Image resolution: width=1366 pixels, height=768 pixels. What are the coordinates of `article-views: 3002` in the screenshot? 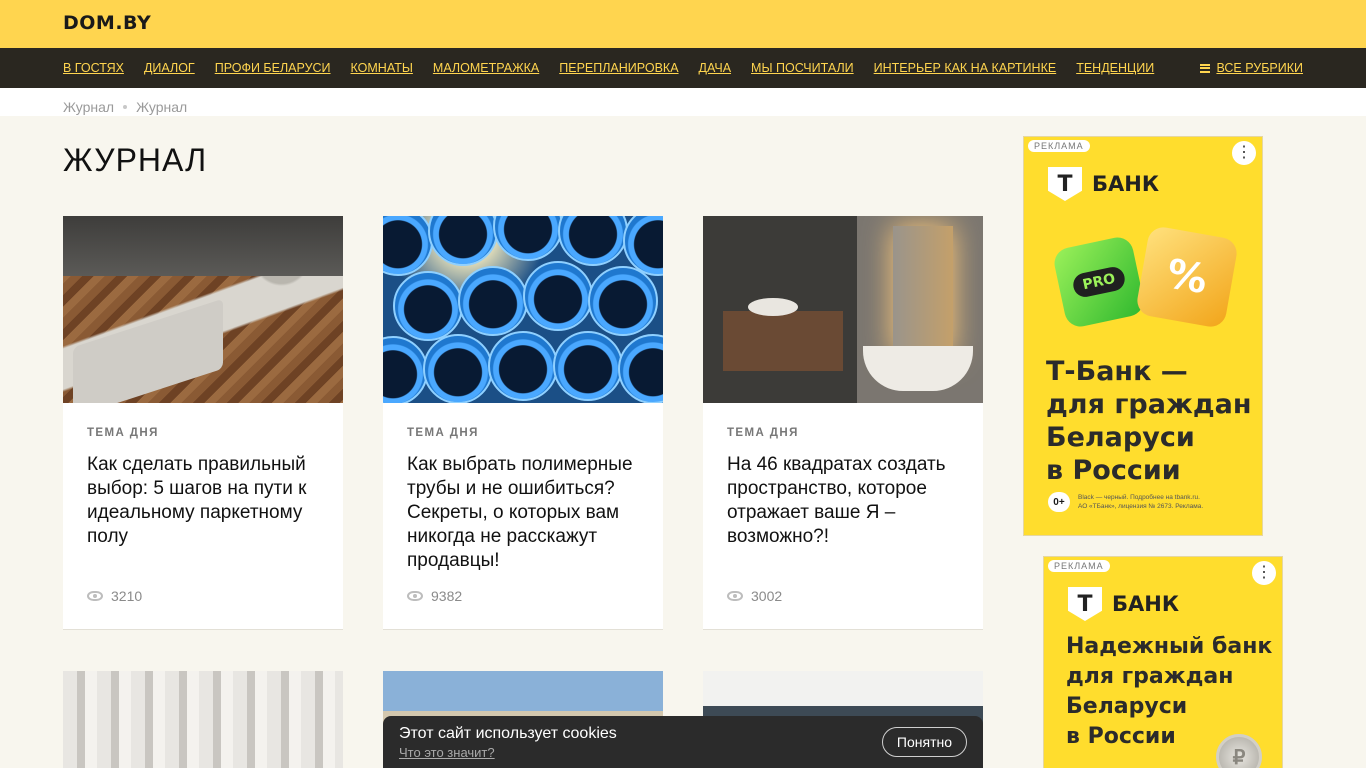 It's located at (754, 596).